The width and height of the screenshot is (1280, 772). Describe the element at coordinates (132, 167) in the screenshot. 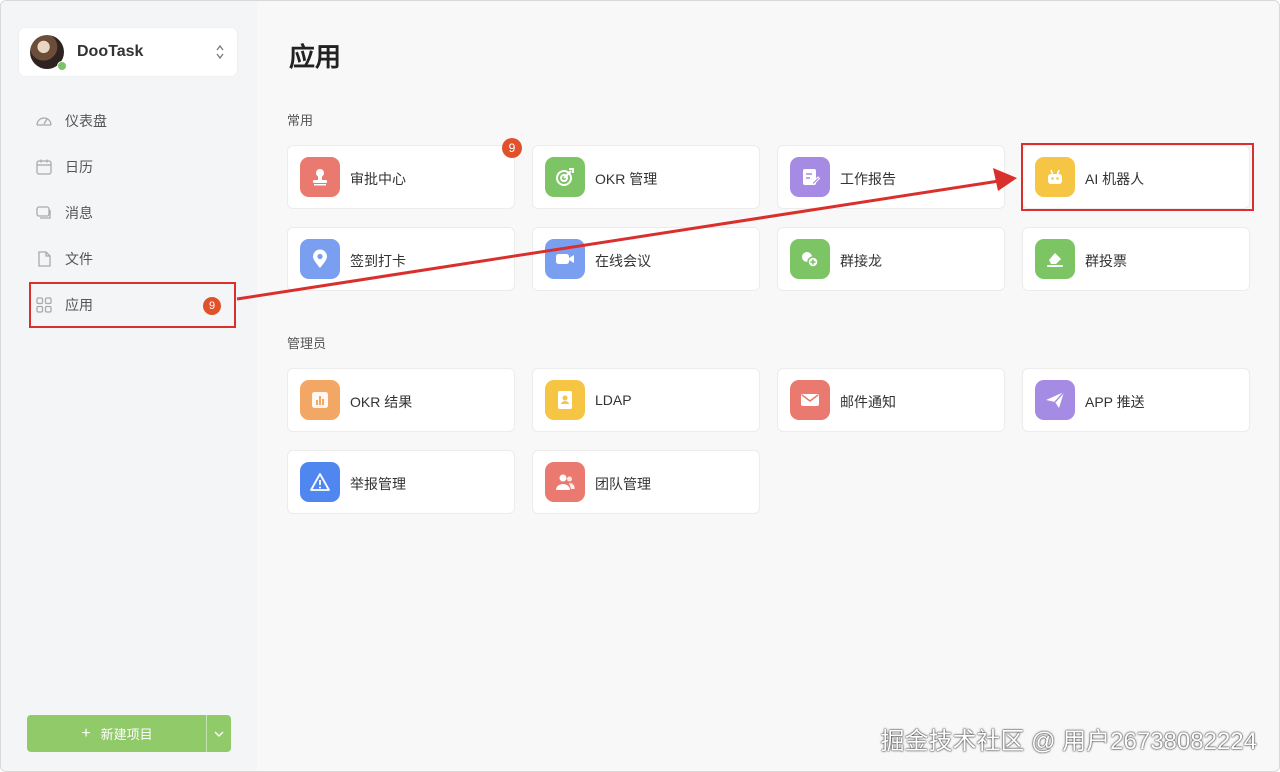

I see `sidebar-item-calendar: 日历` at that location.